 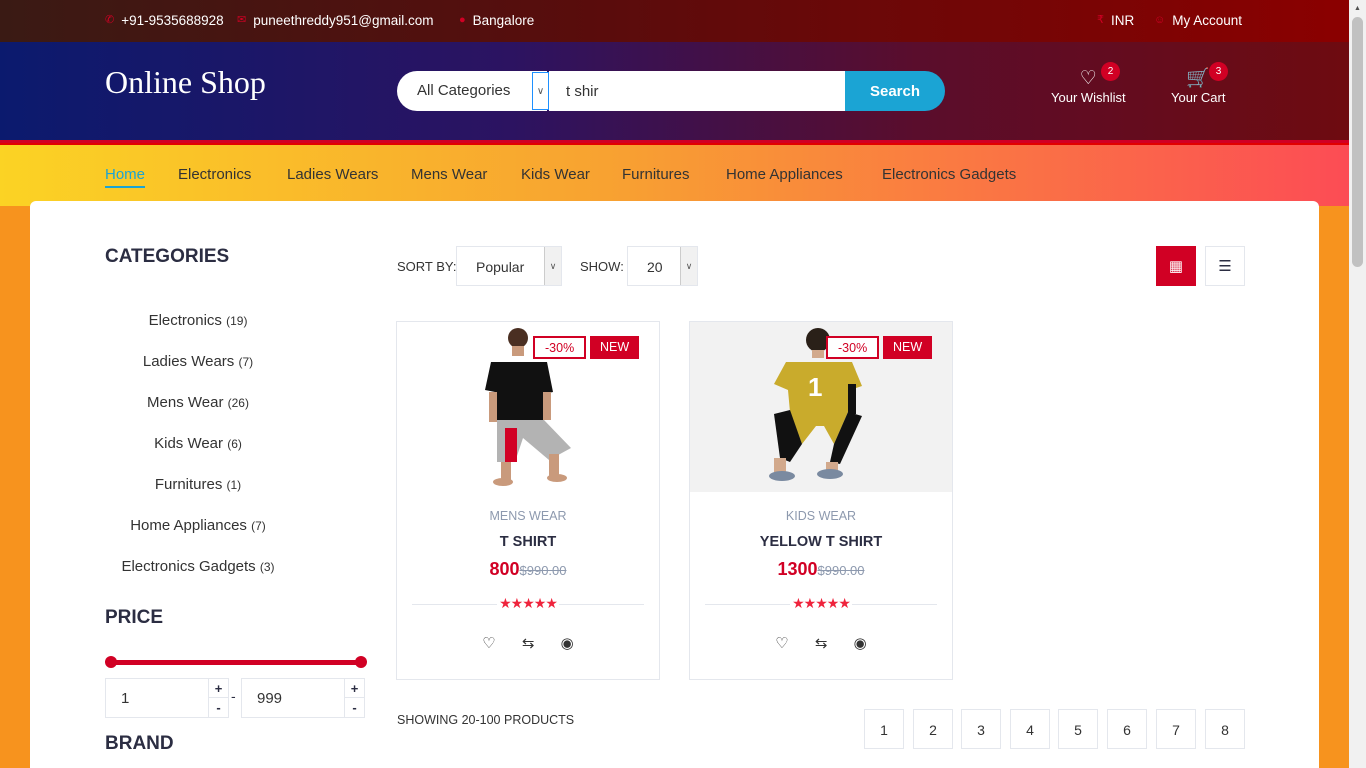 What do you see at coordinates (504, 569) in the screenshot?
I see `price-current: 800` at bounding box center [504, 569].